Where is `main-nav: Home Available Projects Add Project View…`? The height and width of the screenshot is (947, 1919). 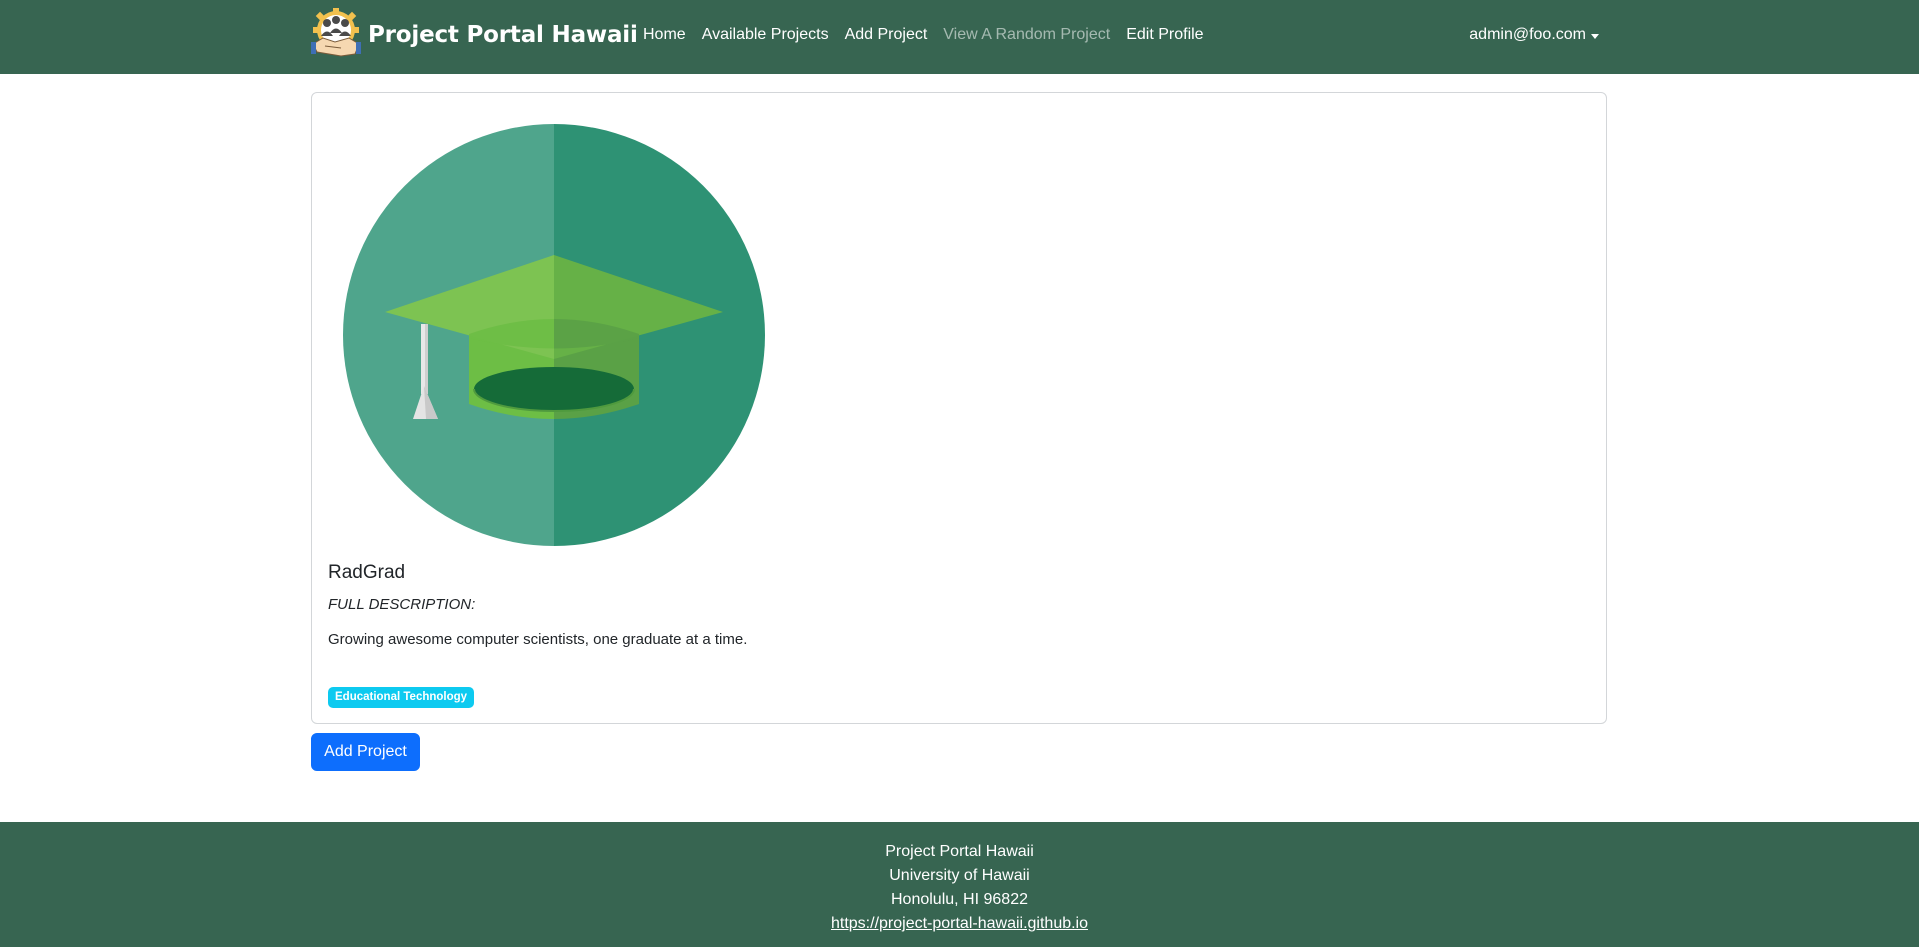
main-nav: Home Available Projects Add Project View… is located at coordinates (931, 35).